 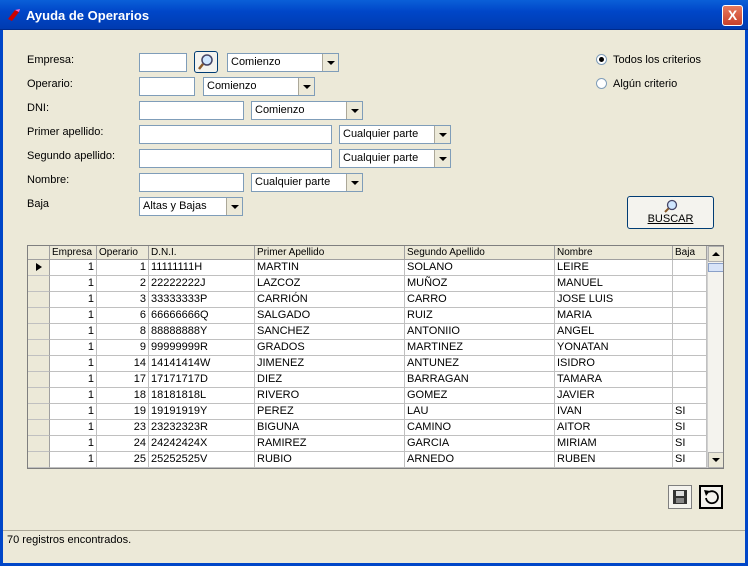 What do you see at coordinates (191, 206) in the screenshot?
I see `baja-select: Altas y Bajas` at bounding box center [191, 206].